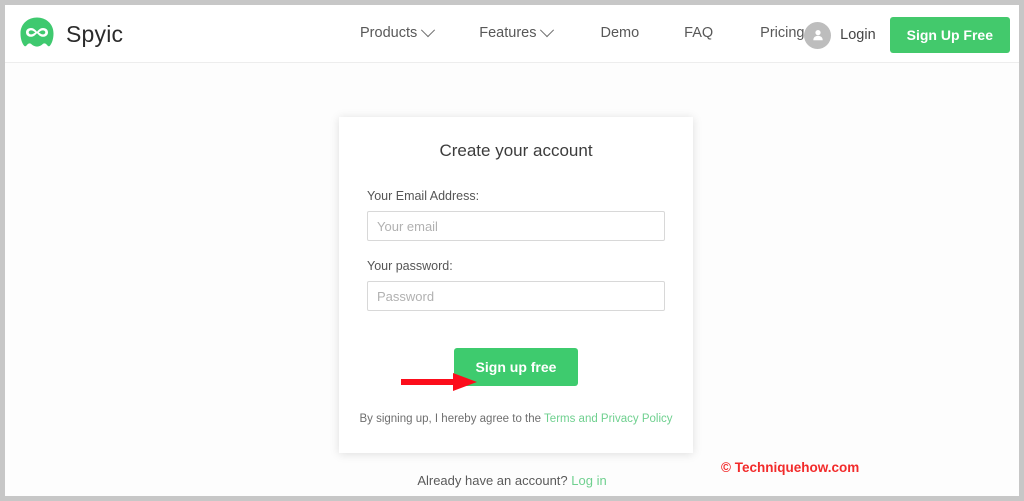  I want to click on nav-item-products: Products, so click(398, 32).